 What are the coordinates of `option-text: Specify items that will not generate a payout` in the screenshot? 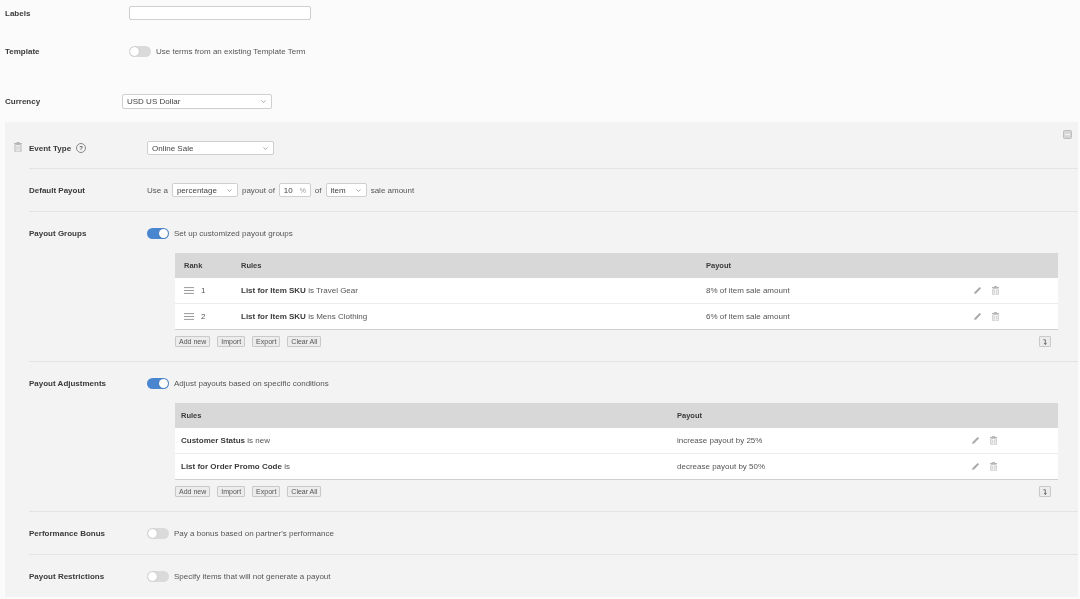 It's located at (252, 576).